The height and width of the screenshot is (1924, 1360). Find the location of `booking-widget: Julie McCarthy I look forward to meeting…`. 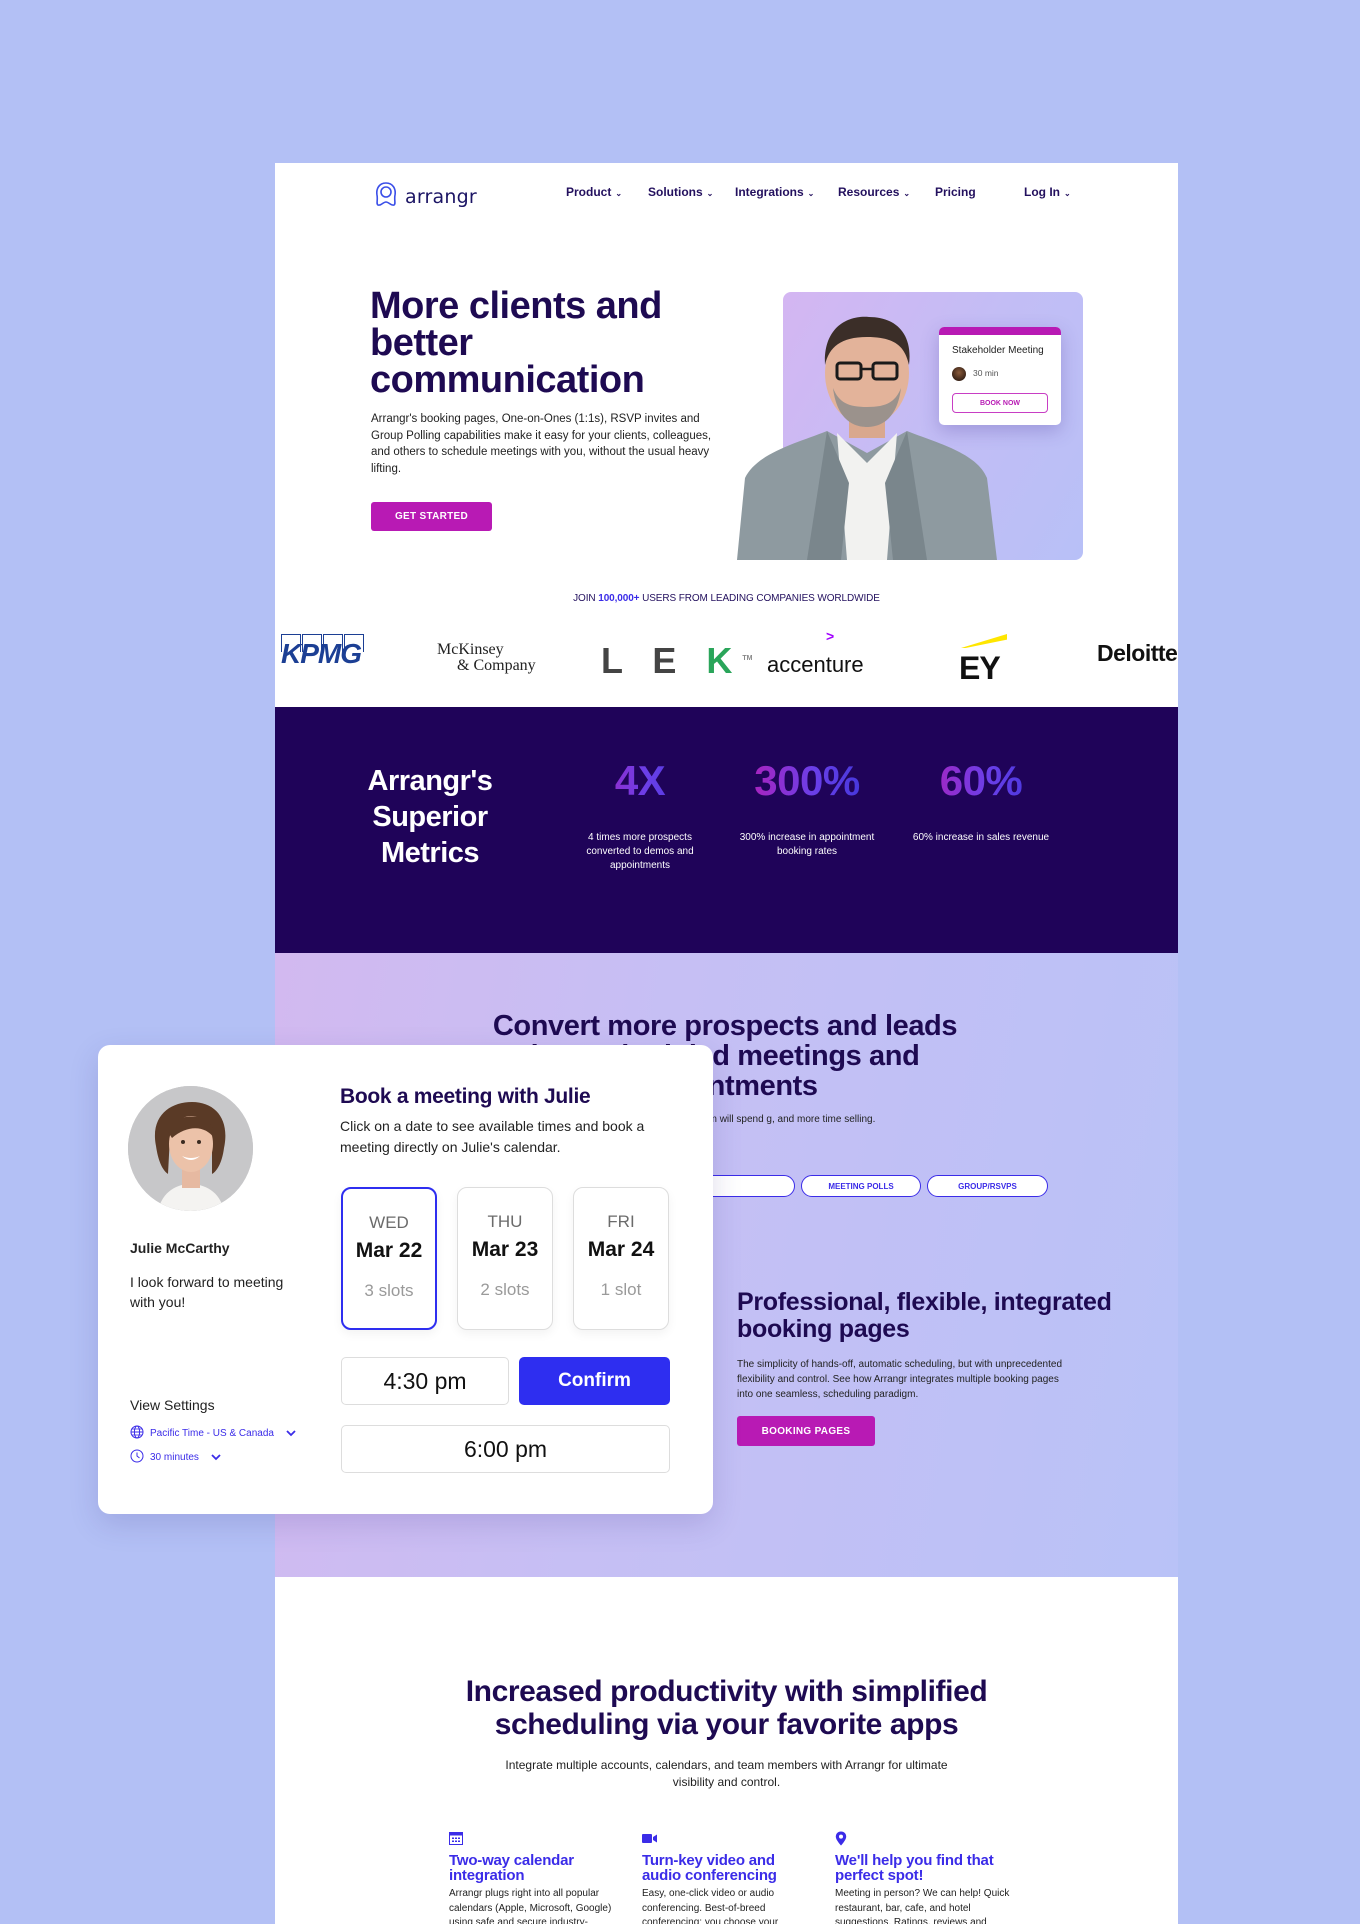

booking-widget: Julie McCarthy I look forward to meeting… is located at coordinates (405, 1279).